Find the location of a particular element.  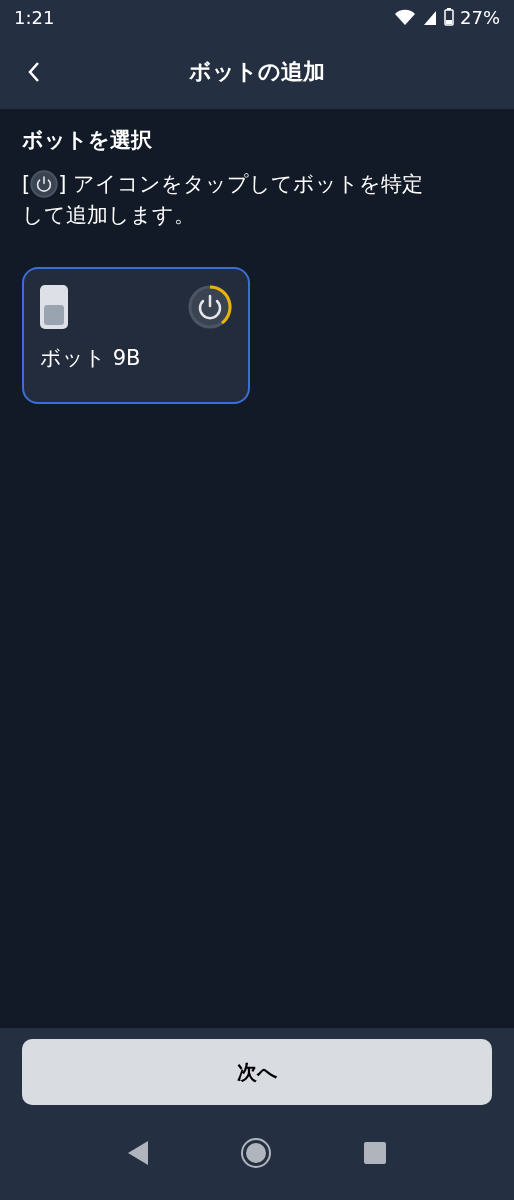

nav-home-icon is located at coordinates (256, 1152).